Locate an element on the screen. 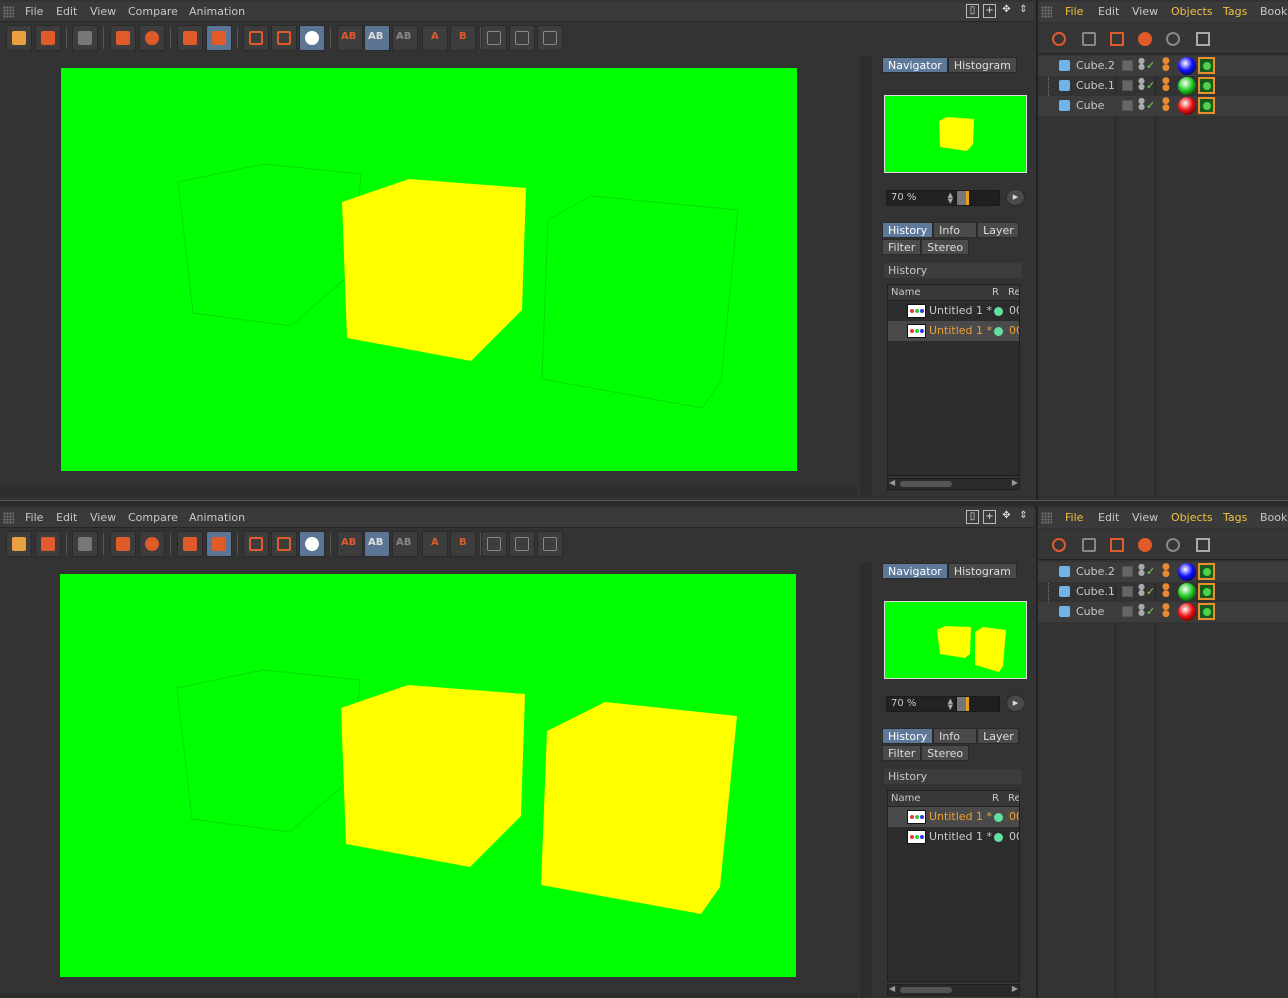 Image resolution: width=1288 pixels, height=998 pixels. stop-render-button is located at coordinates (152, 38).